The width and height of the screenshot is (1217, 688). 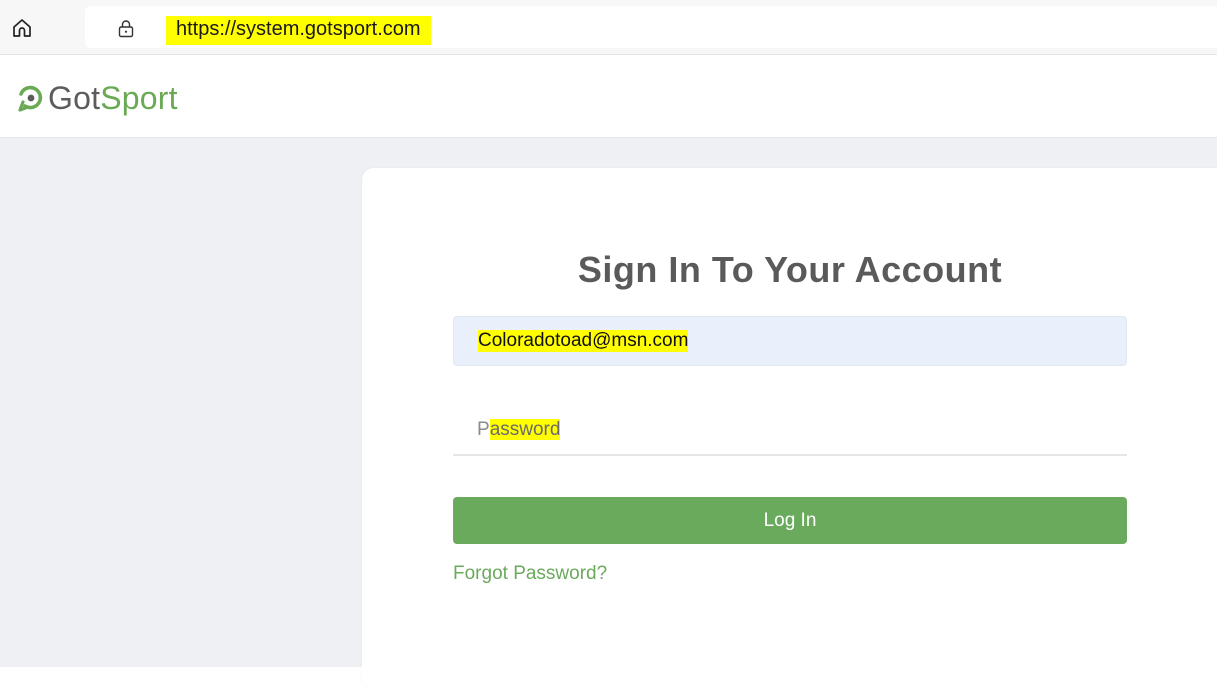 I want to click on address-bar: https://system.gotsport.com, so click(x=651, y=27).